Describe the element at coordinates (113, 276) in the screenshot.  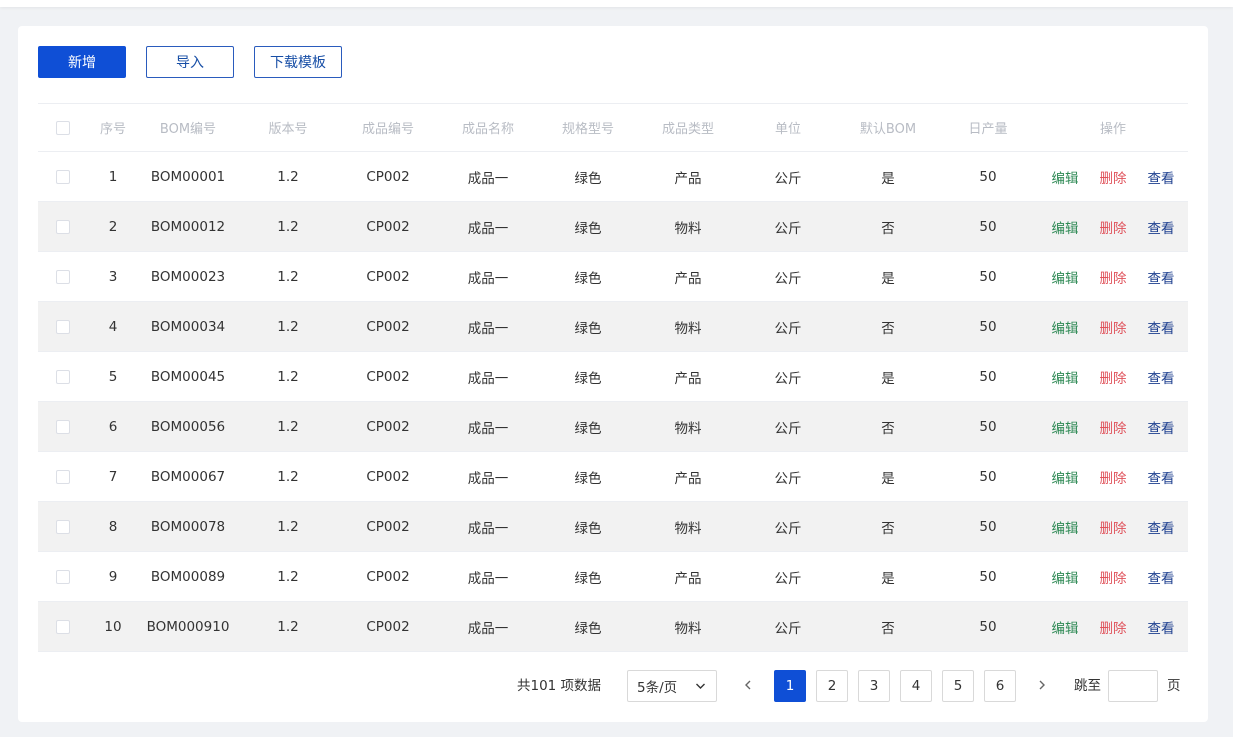
I see `row-no: 3` at that location.